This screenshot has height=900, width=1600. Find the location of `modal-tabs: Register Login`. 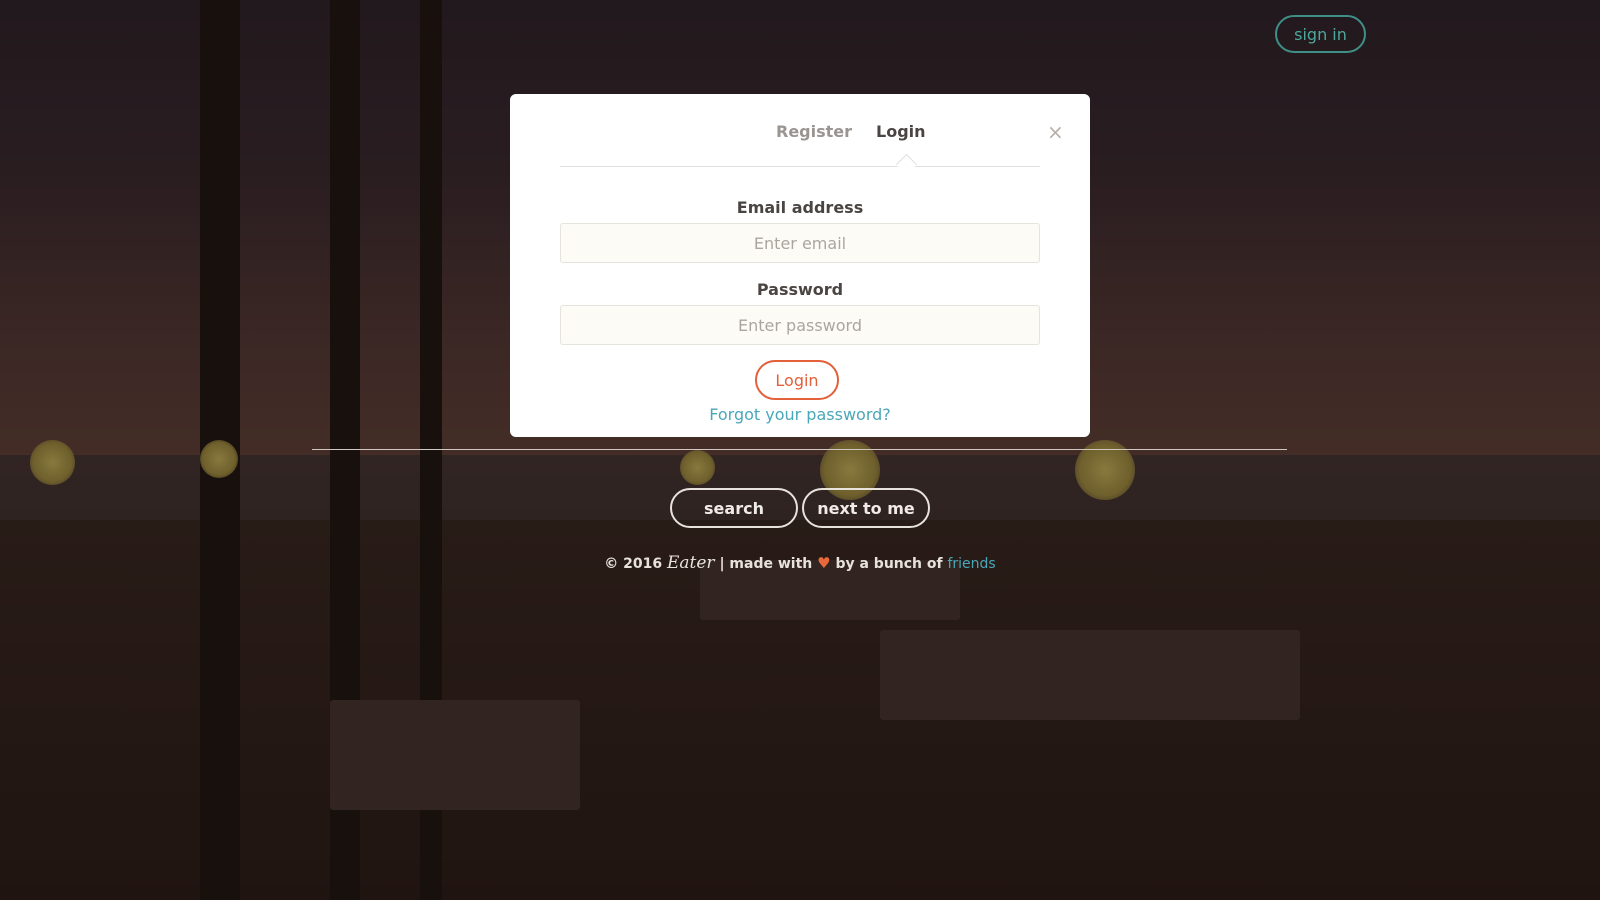

modal-tabs: Register Login is located at coordinates (800, 135).